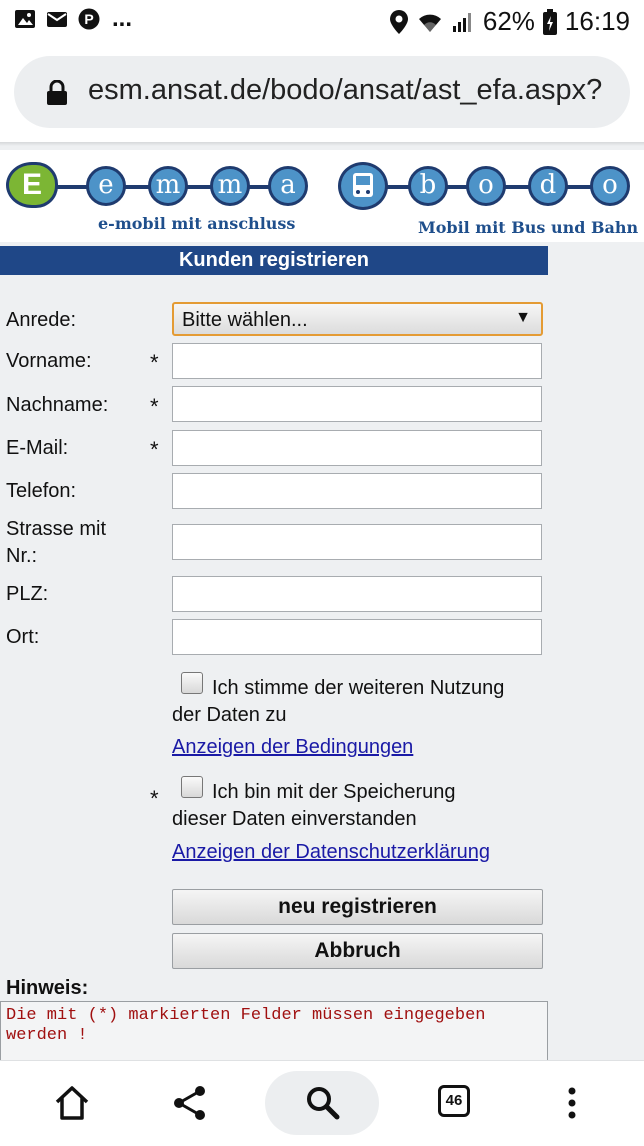 The width and height of the screenshot is (644, 1146). Describe the element at coordinates (363, 186) in the screenshot. I see `bus-icon` at that location.